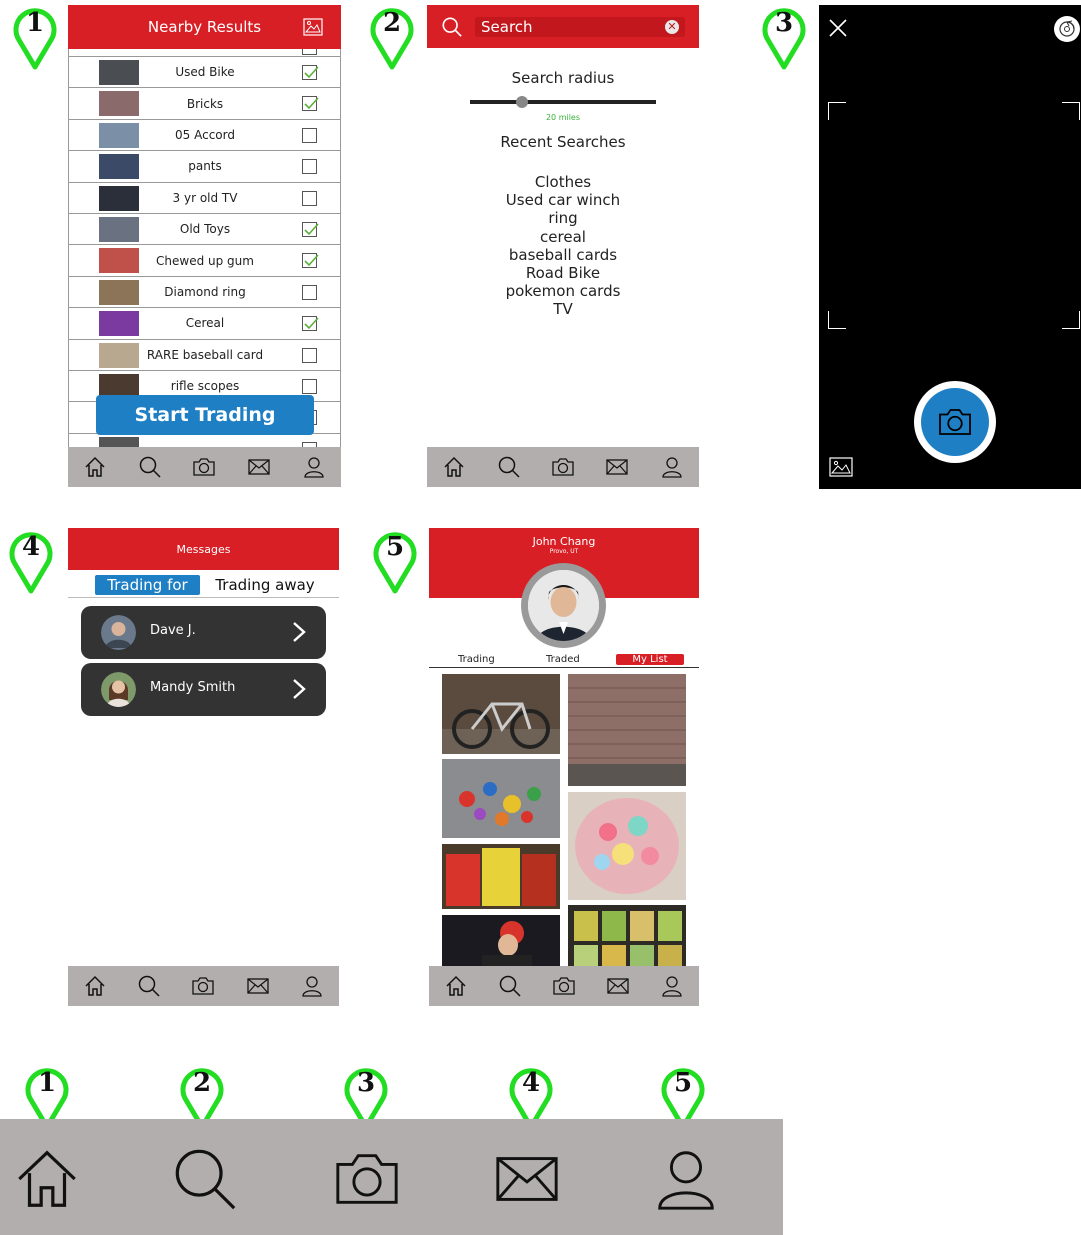 Image resolution: width=1081 pixels, height=1235 pixels. Describe the element at coordinates (203, 549) in the screenshot. I see `messages-header: Messages` at that location.